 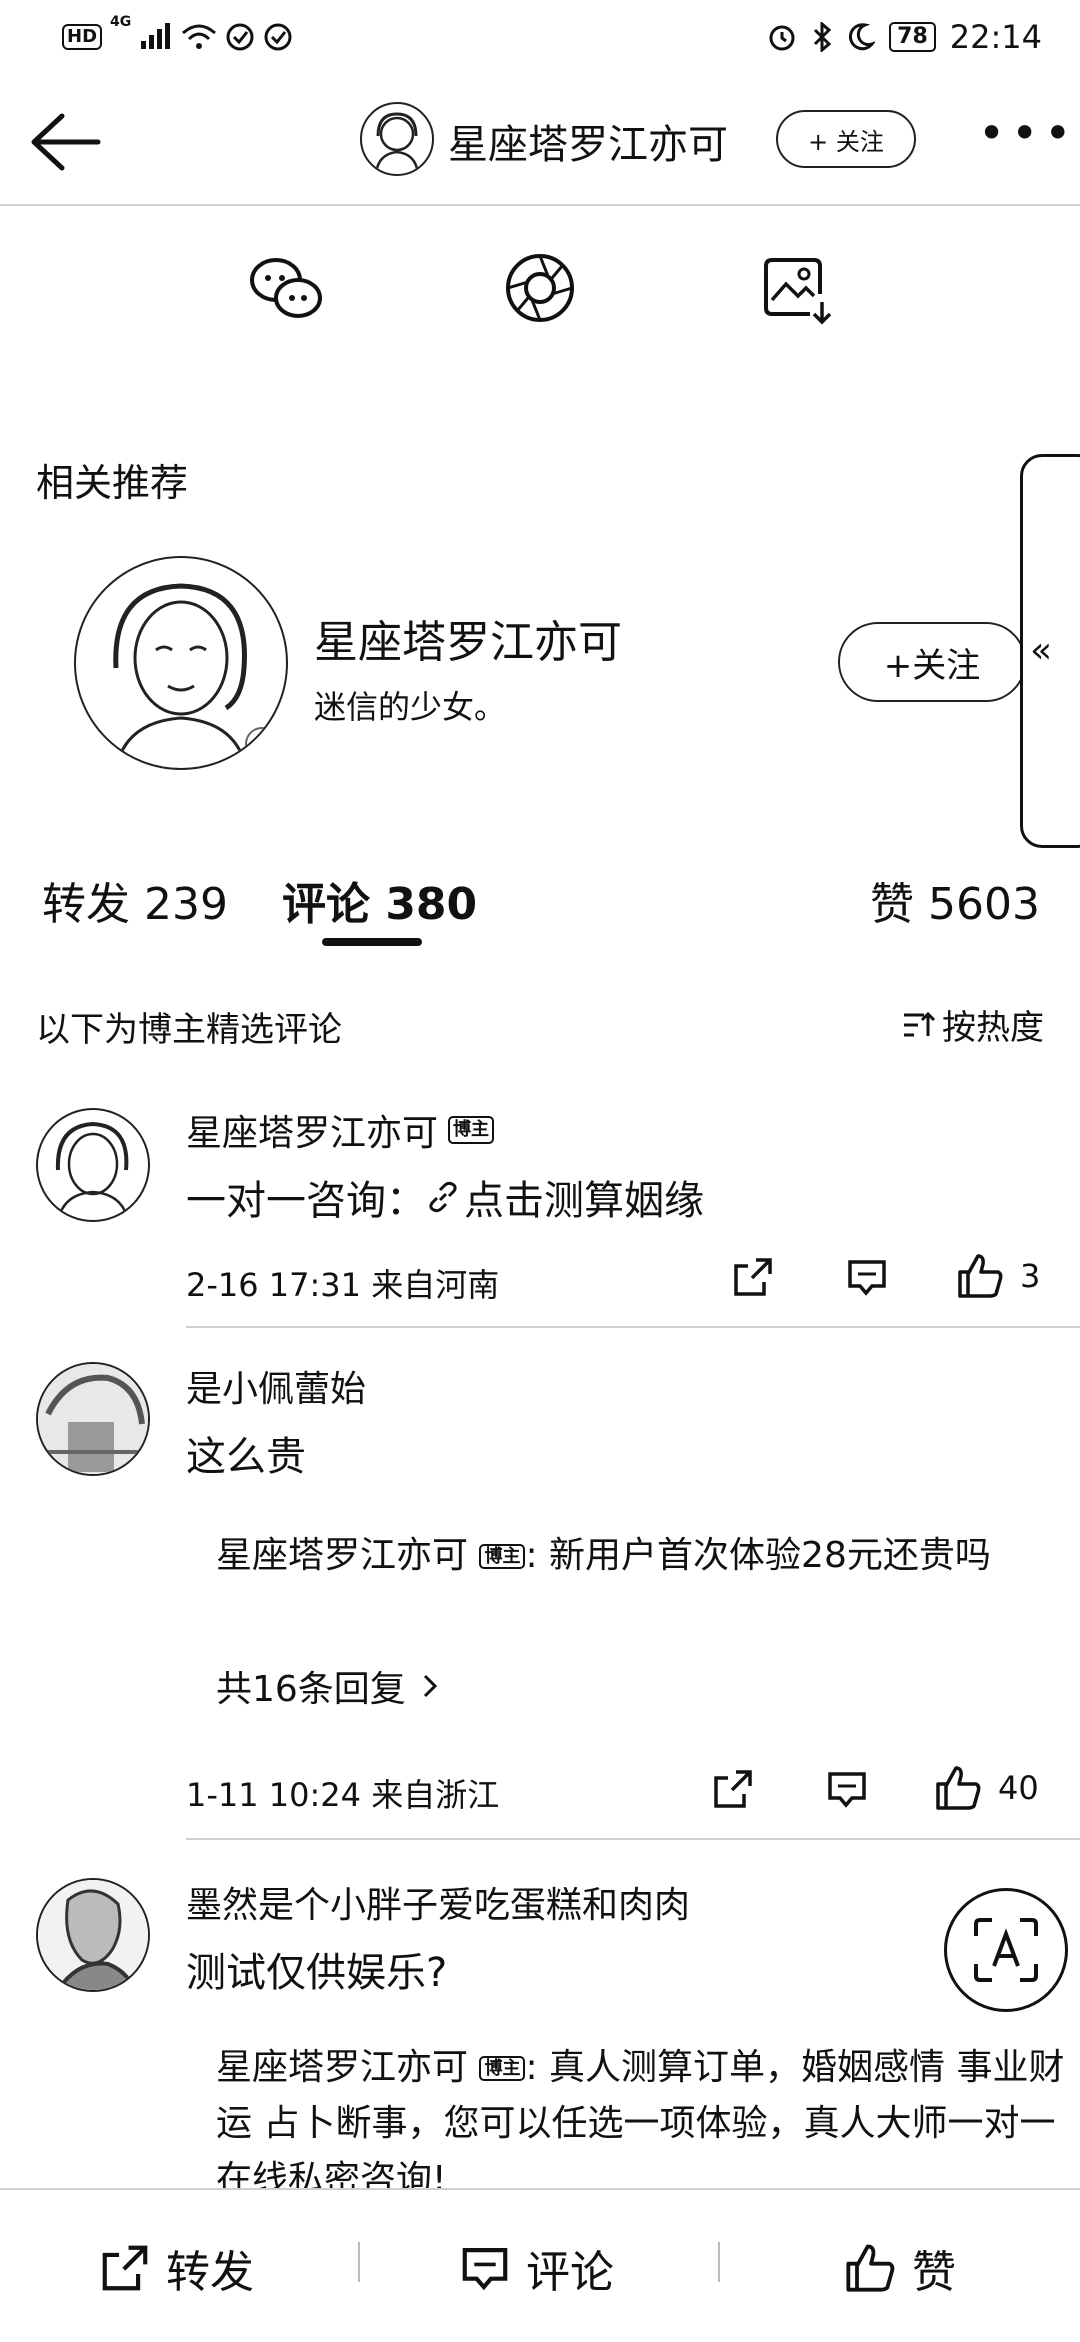 What do you see at coordinates (312, 1133) in the screenshot?
I see `comment-author-name: 星座塔罗江亦可` at bounding box center [312, 1133].